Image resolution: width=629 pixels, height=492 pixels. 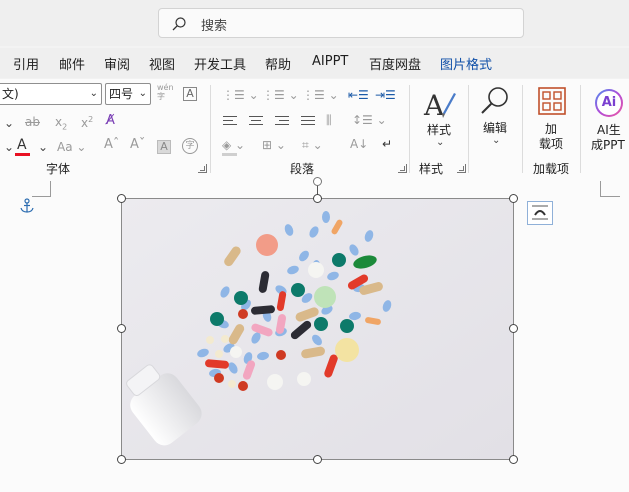 I want to click on tab-review: 审阅, so click(x=117, y=63).